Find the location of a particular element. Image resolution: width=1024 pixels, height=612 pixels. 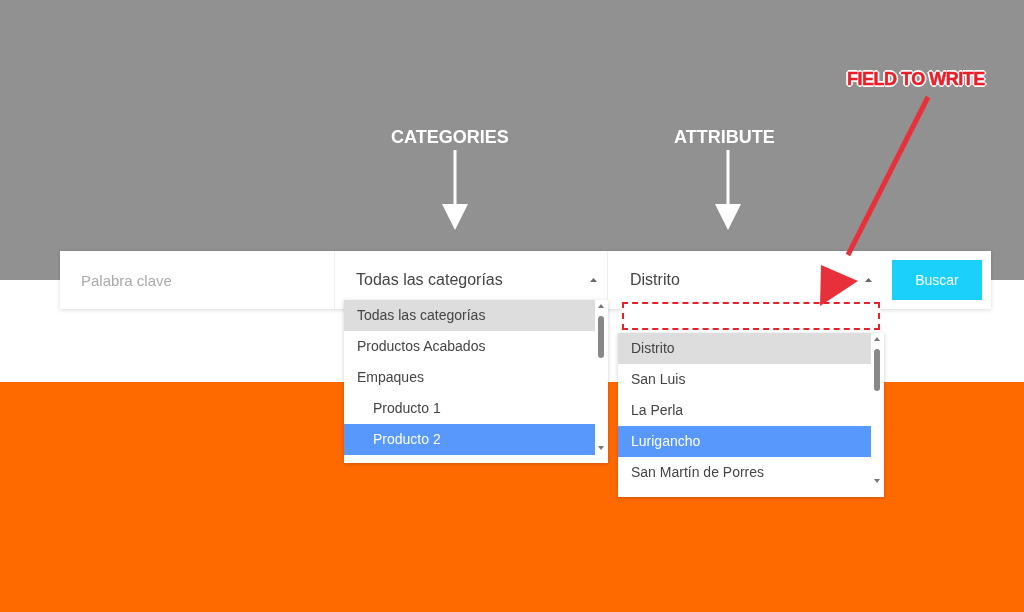

dropdown-option: Distrito is located at coordinates (744, 348).